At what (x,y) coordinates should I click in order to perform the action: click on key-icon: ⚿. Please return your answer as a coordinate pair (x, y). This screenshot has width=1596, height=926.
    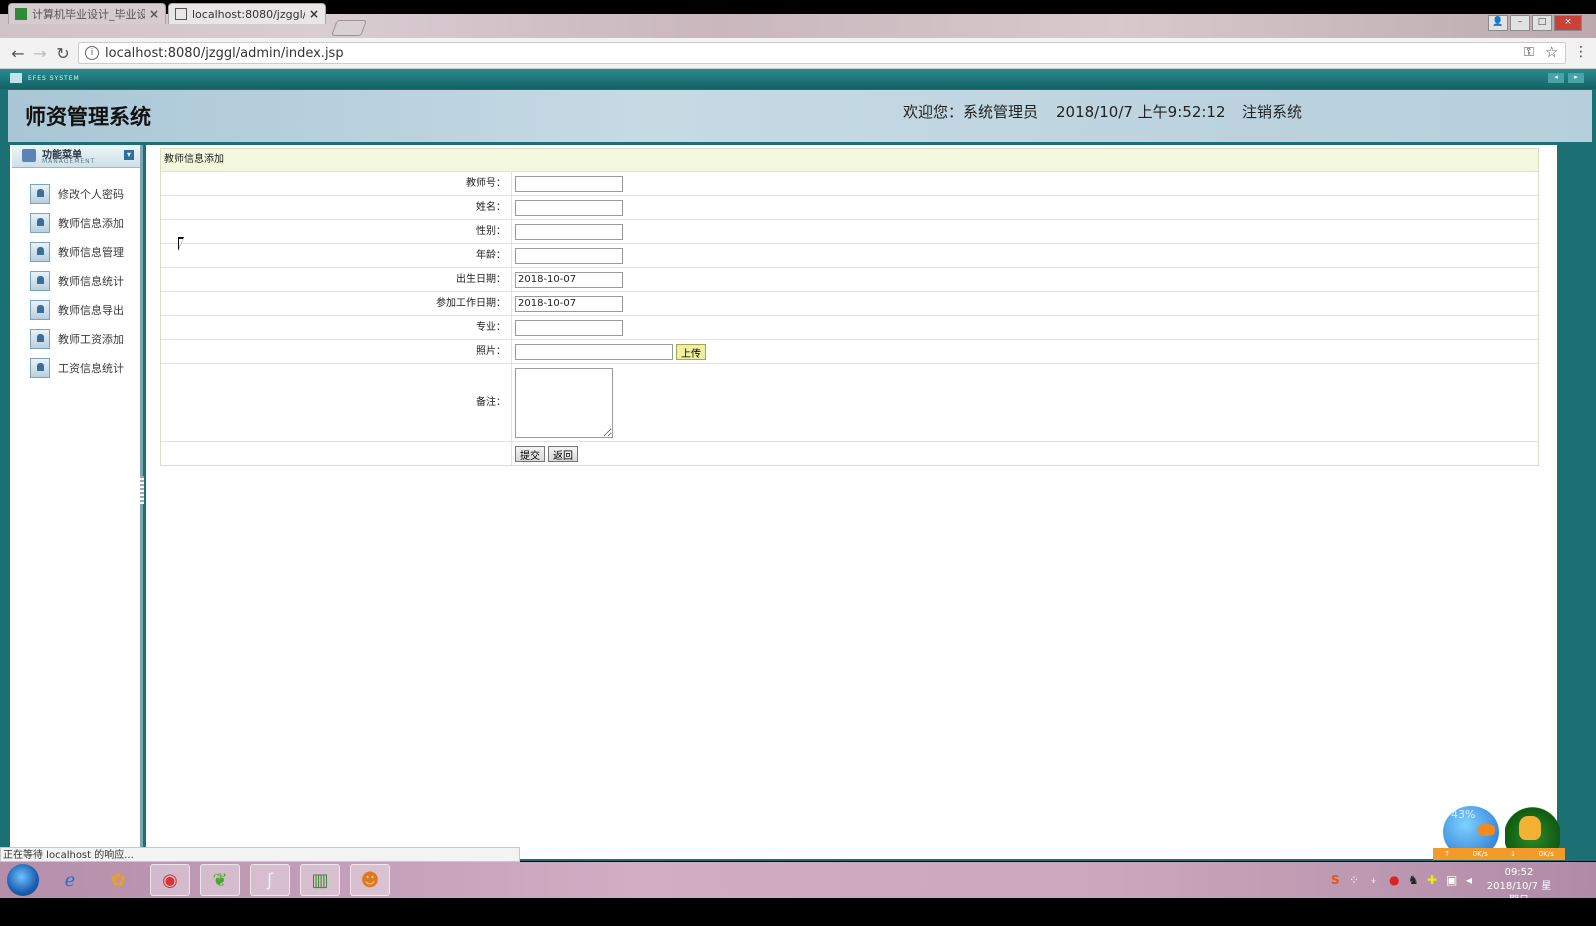
    Looking at the image, I should click on (1529, 52).